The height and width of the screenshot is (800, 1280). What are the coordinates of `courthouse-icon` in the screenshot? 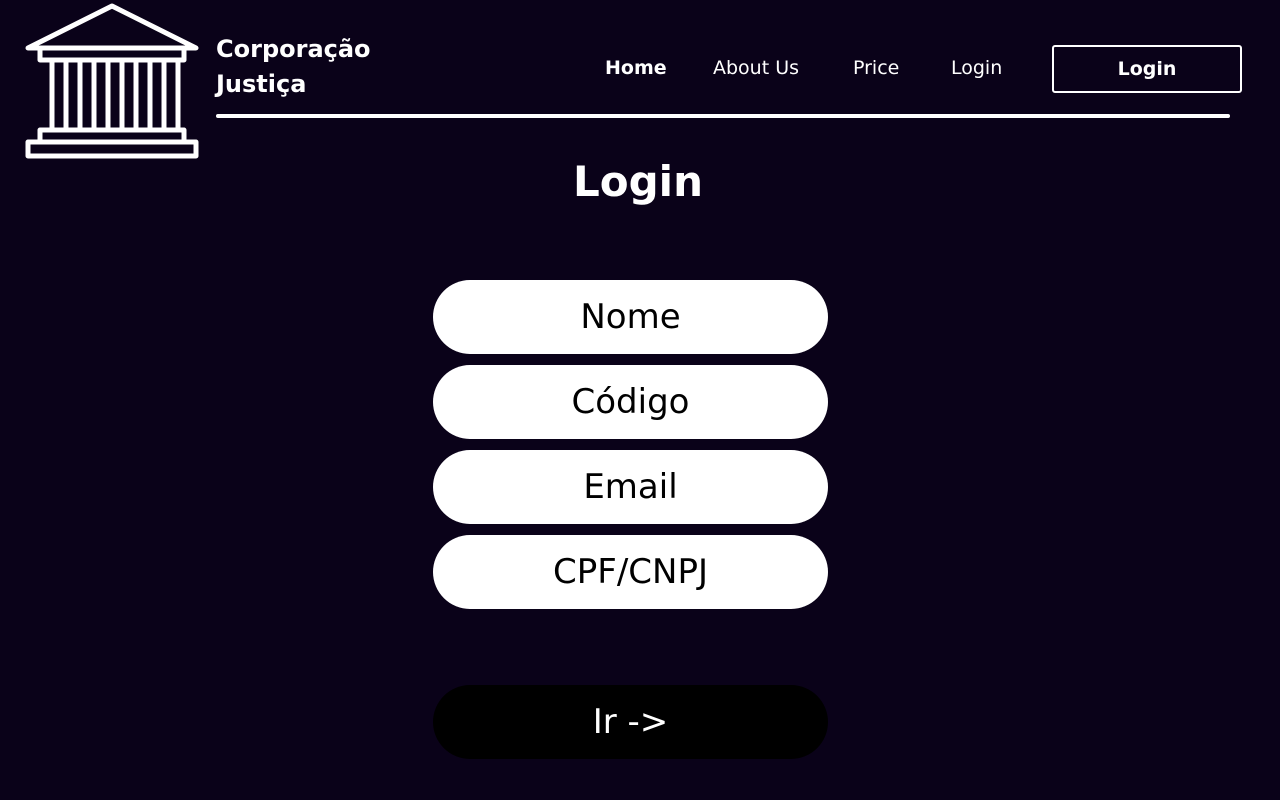 It's located at (112, 81).